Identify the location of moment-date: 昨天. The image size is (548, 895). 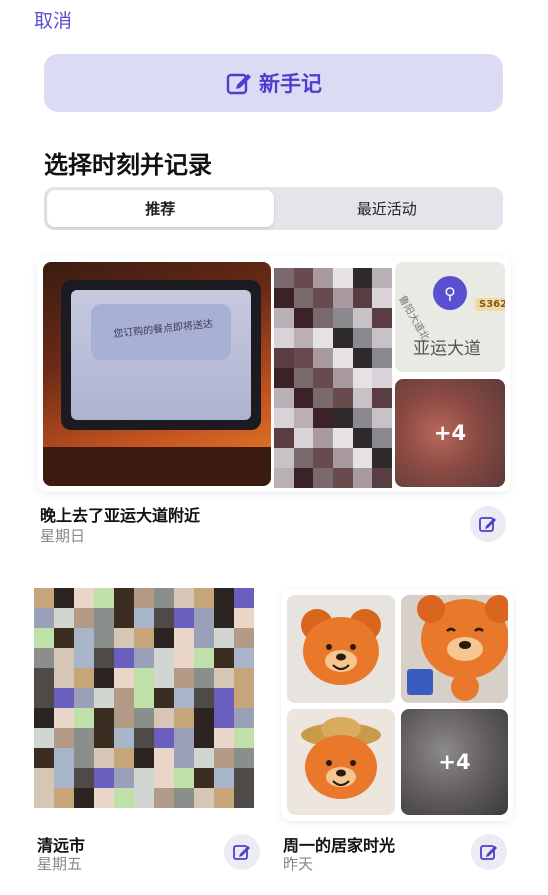
(298, 864).